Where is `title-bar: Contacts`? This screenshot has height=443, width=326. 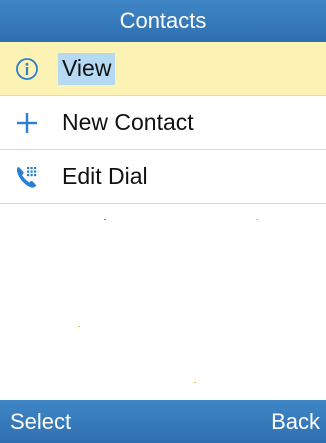 title-bar: Contacts is located at coordinates (163, 21).